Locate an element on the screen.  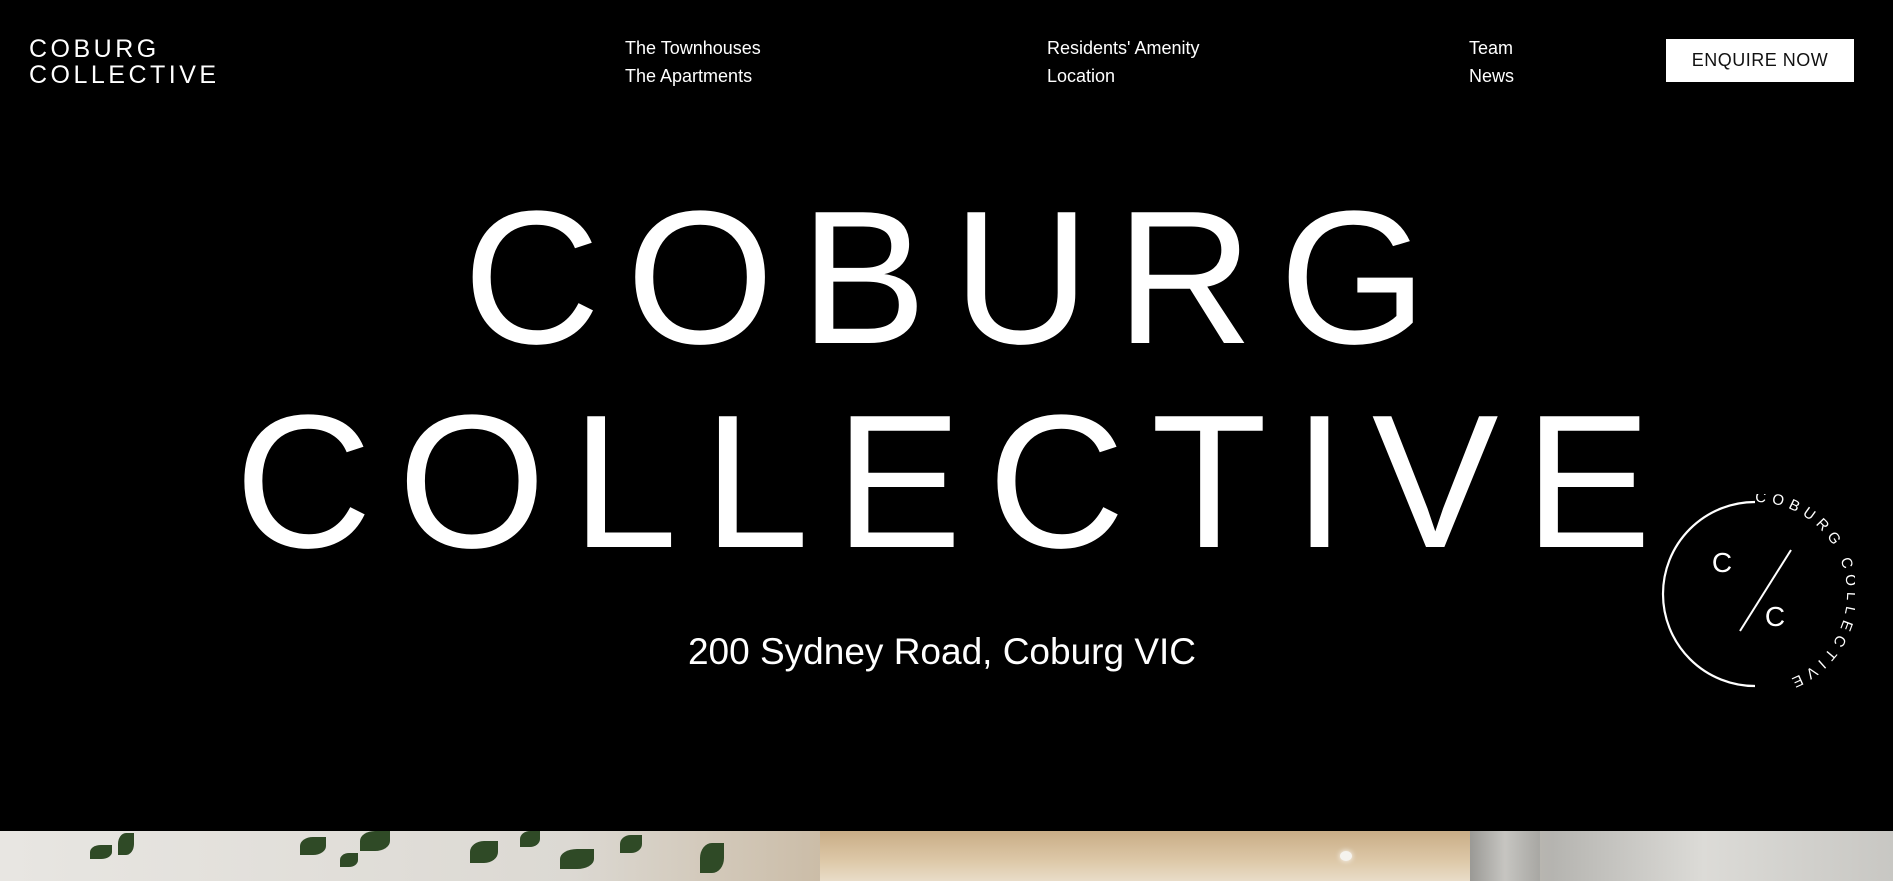
nav-link-news: News is located at coordinates (1491, 76).